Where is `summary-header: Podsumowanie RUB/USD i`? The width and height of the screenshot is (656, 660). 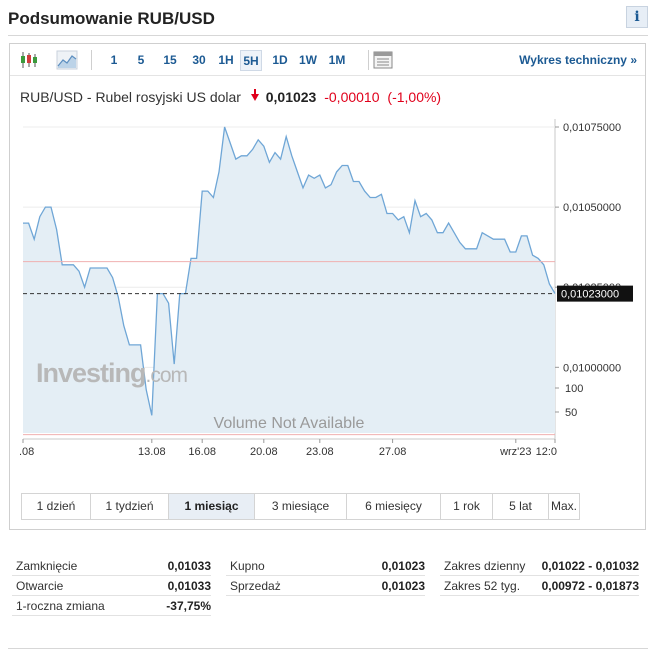 summary-header: Podsumowanie RUB/USD i is located at coordinates (328, 21).